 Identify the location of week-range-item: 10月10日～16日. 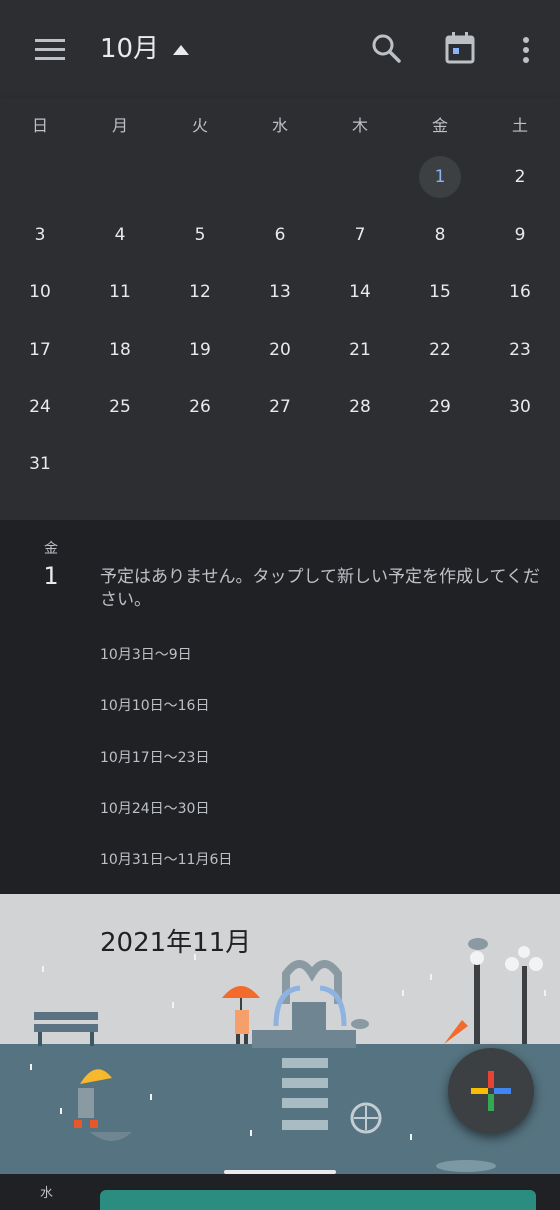
(154, 705).